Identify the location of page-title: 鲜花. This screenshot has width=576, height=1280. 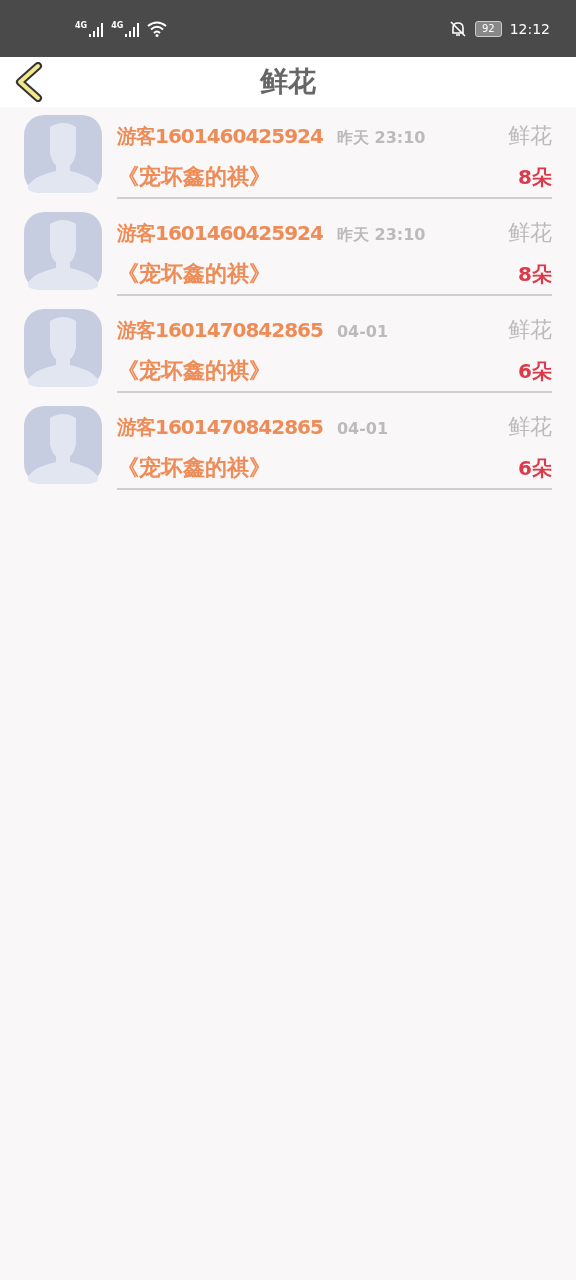
(288, 82).